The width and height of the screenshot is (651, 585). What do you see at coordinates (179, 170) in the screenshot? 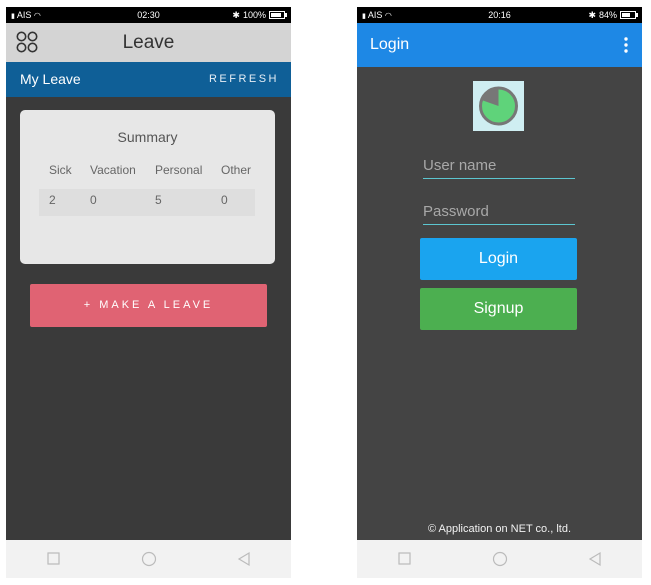
I see `column-header-personal: Personal` at bounding box center [179, 170].